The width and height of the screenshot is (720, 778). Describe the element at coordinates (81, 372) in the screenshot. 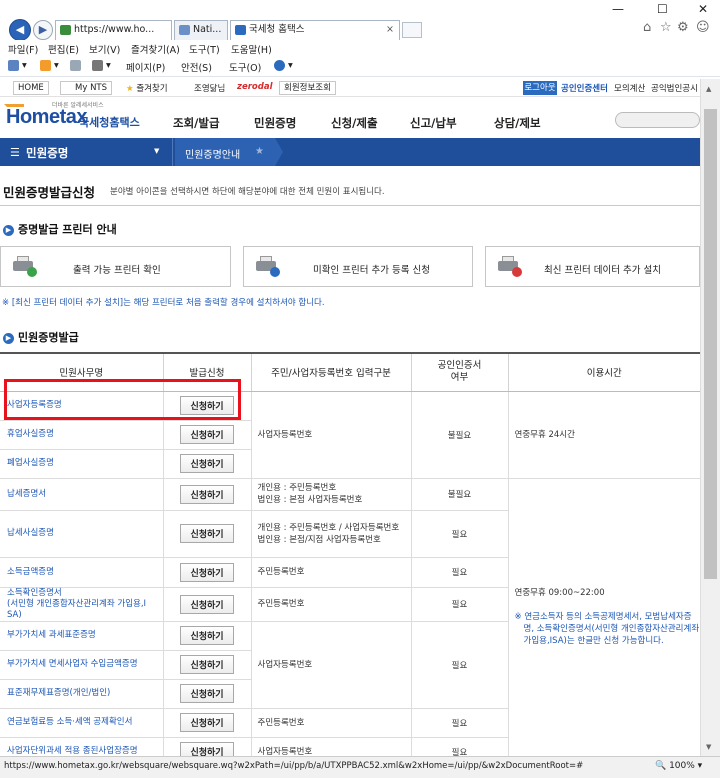

I see `header-service-name: 민원사무명` at that location.